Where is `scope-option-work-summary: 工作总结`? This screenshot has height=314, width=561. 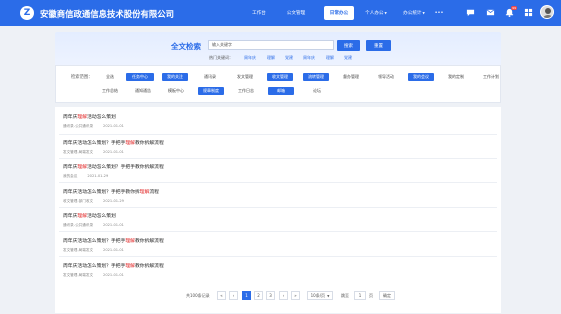 scope-option-work-summary: 工作总结 is located at coordinates (110, 91).